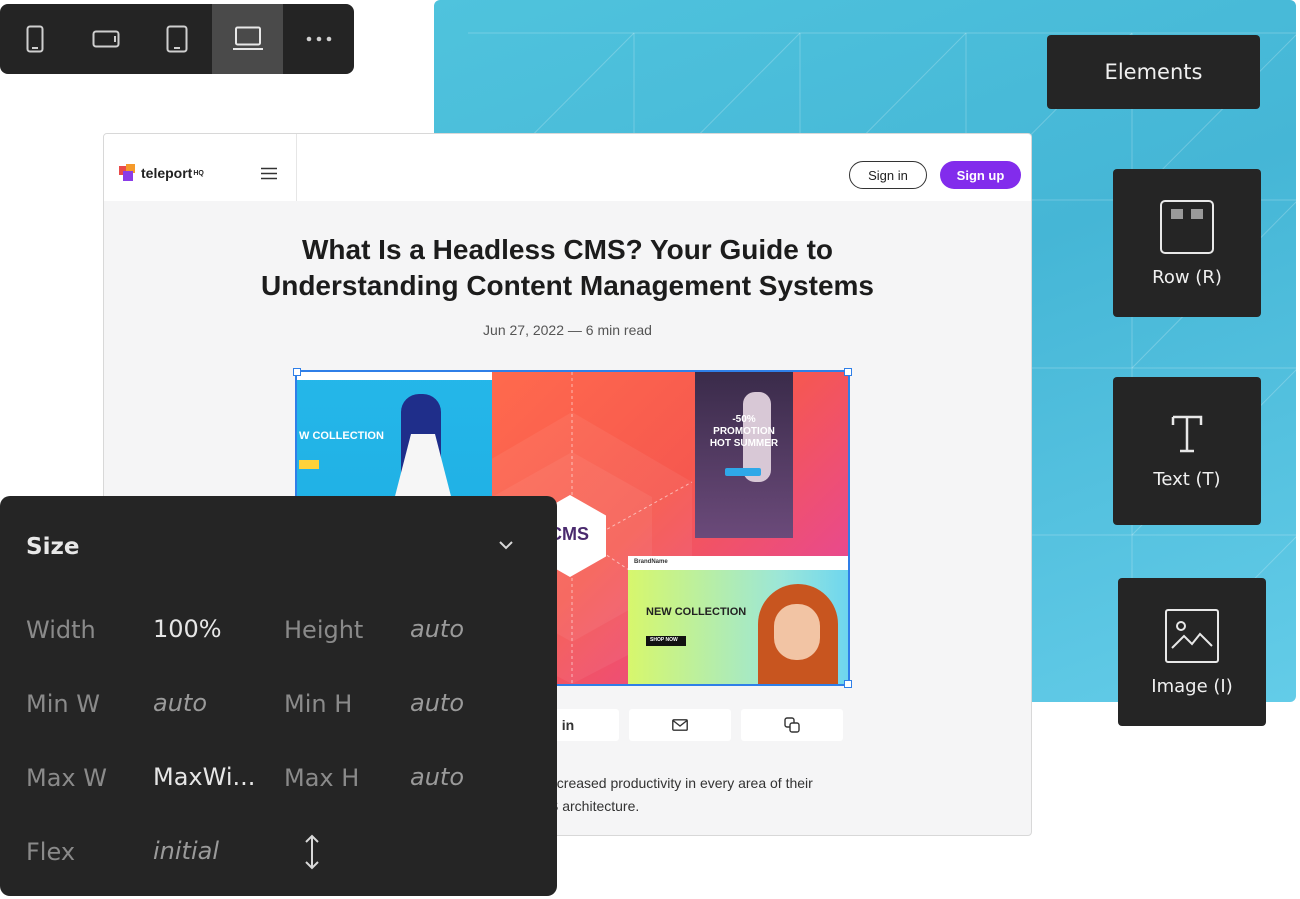  What do you see at coordinates (744, 419) in the screenshot?
I see `hero-promo-line1: -50%` at bounding box center [744, 419].